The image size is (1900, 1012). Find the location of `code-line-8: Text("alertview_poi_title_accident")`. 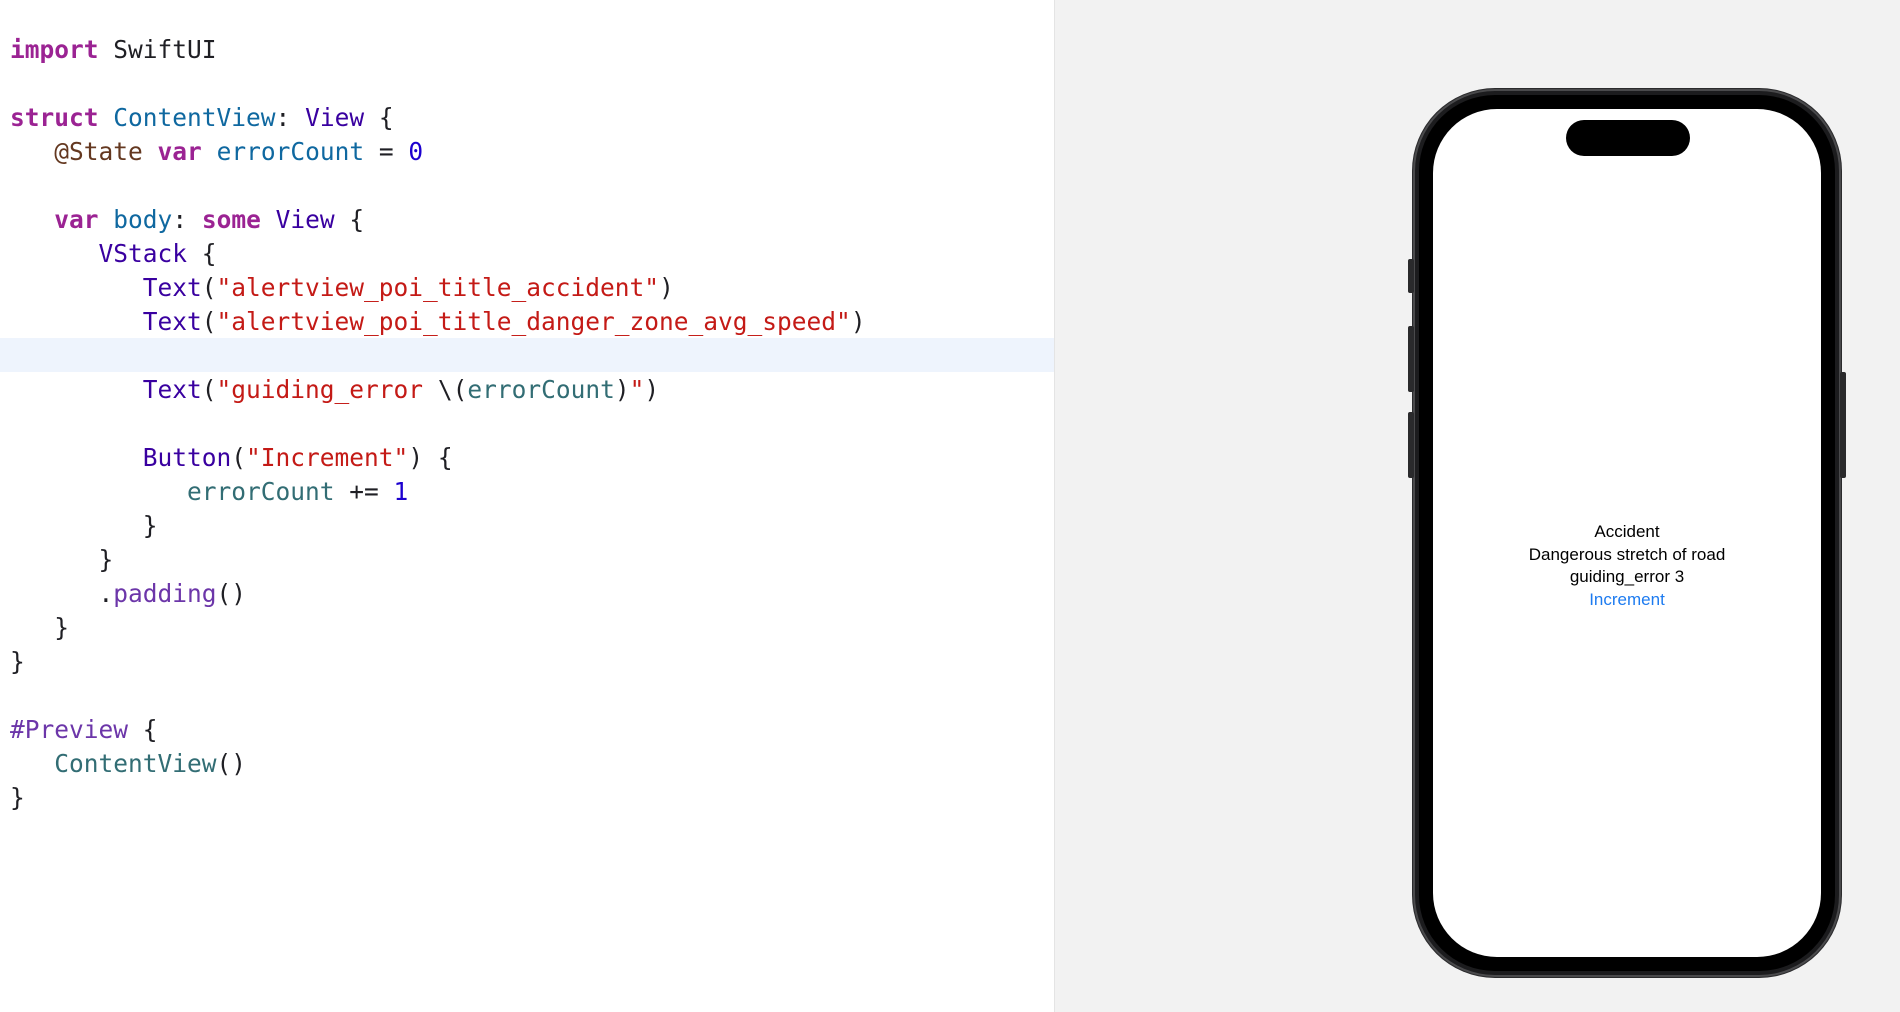

code-line-8: Text("alertview_poi_title_accident") is located at coordinates (527, 288).